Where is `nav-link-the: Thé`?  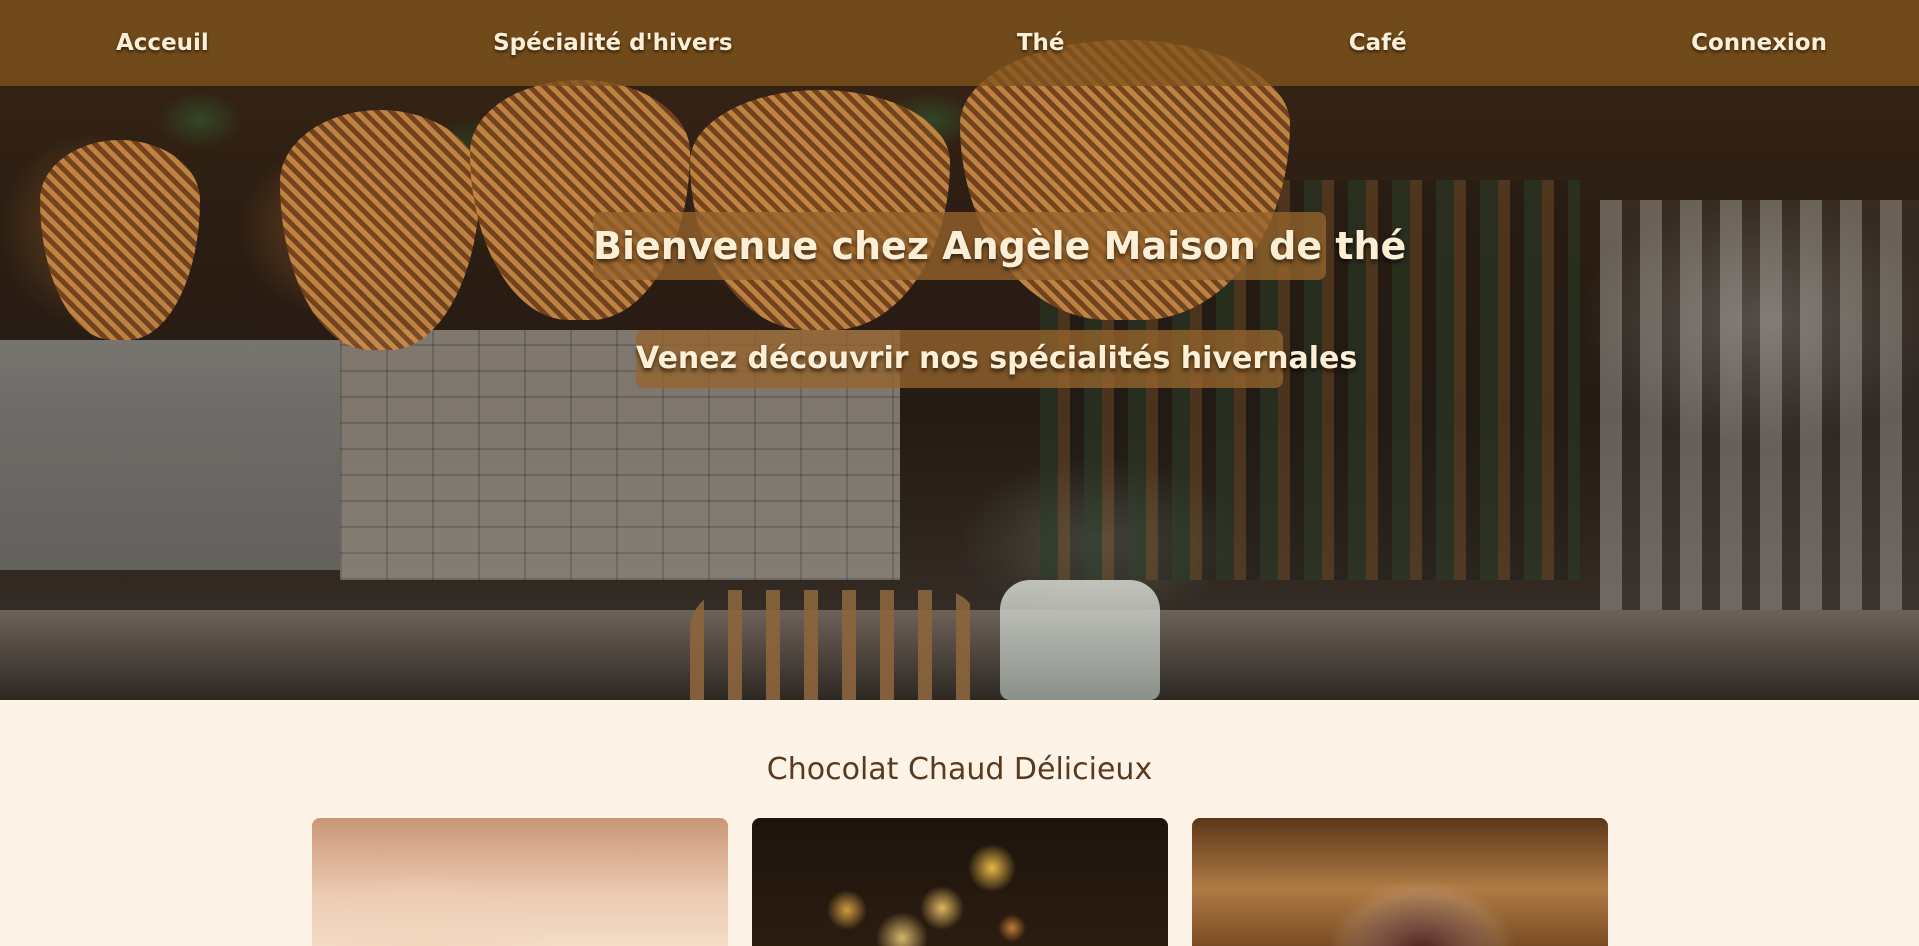 nav-link-the: Thé is located at coordinates (1041, 43).